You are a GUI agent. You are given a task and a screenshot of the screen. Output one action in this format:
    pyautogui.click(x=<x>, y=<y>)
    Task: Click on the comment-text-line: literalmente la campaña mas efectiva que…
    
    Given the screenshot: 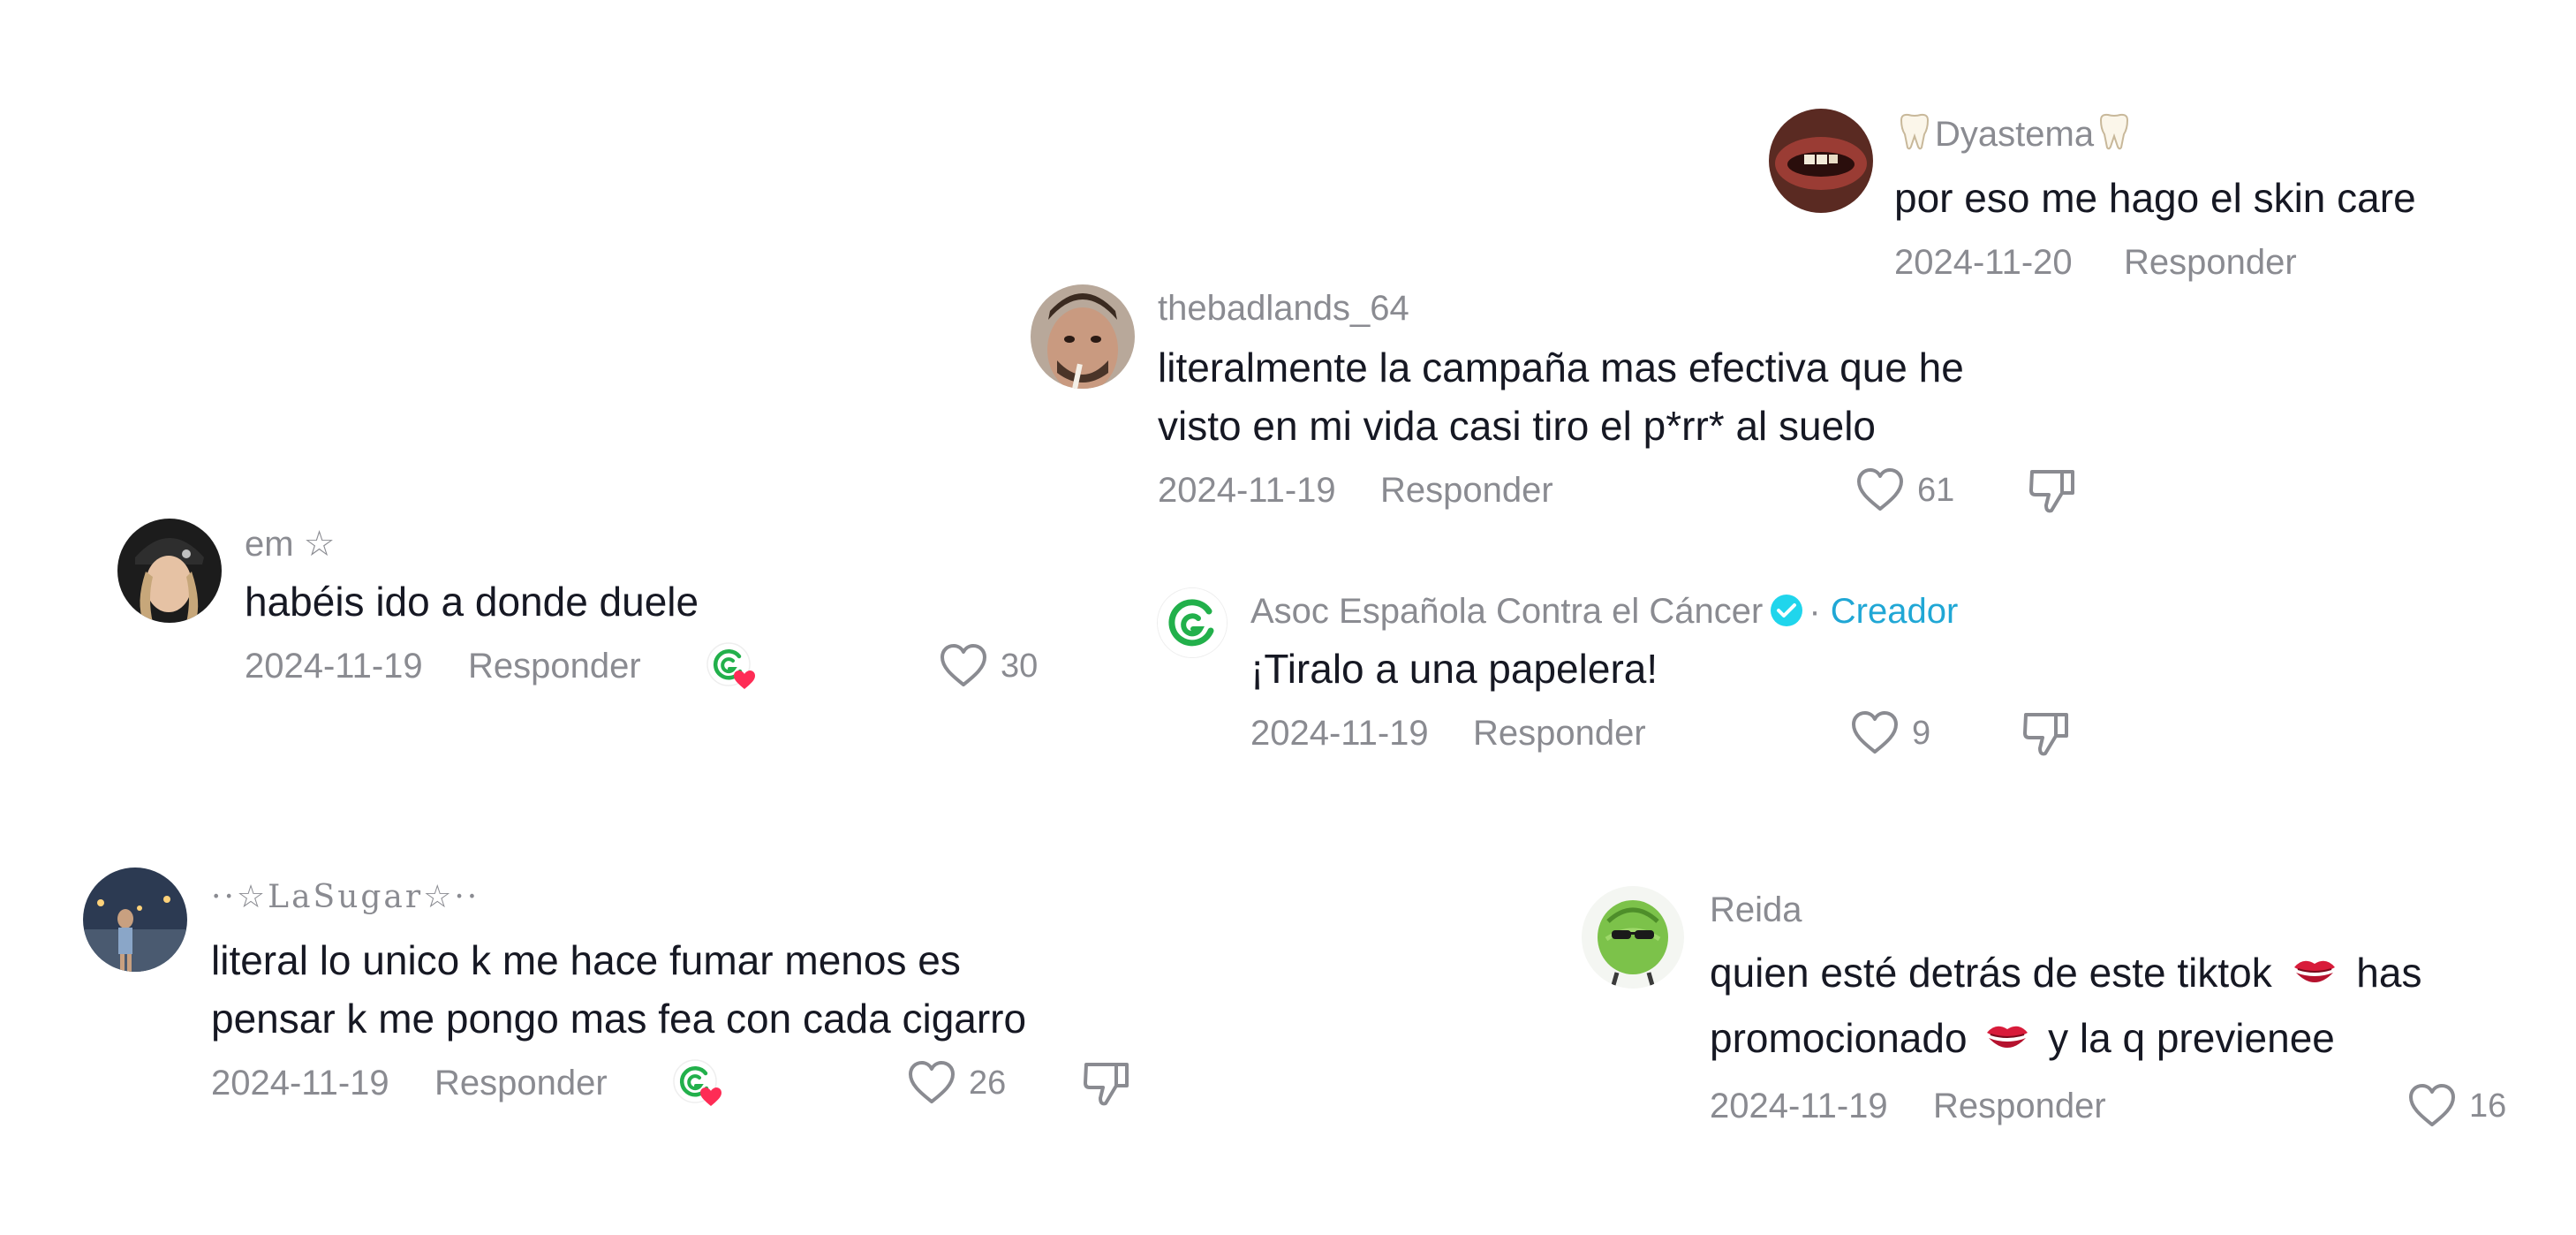 What is the action you would take?
    pyautogui.click(x=1561, y=367)
    